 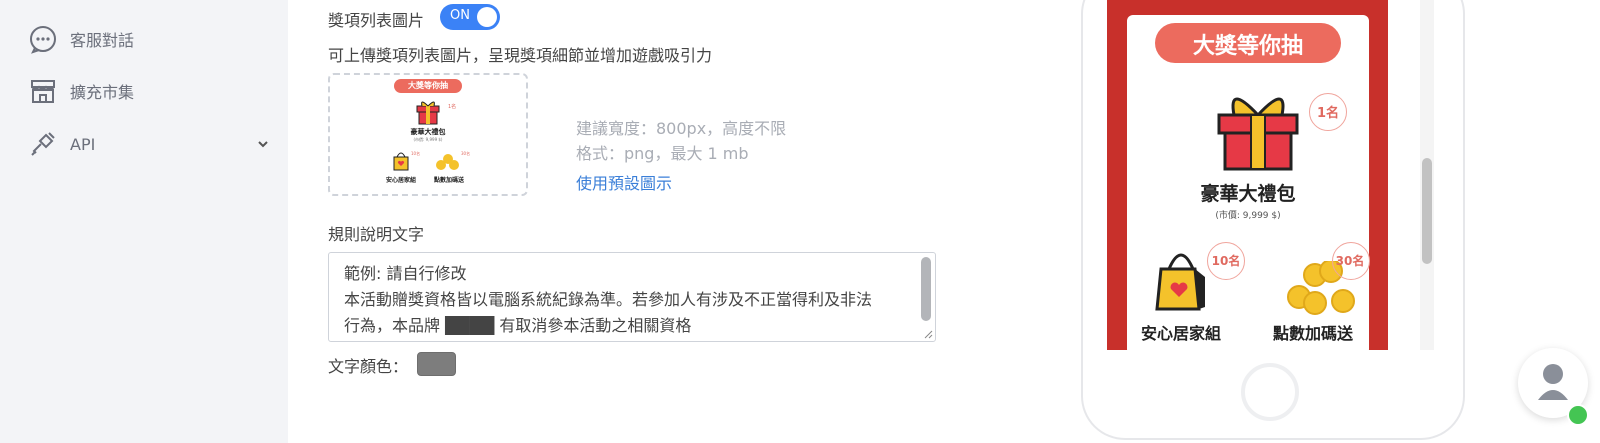 I want to click on thumb-prize-right: 點數加碼送, so click(x=449, y=180).